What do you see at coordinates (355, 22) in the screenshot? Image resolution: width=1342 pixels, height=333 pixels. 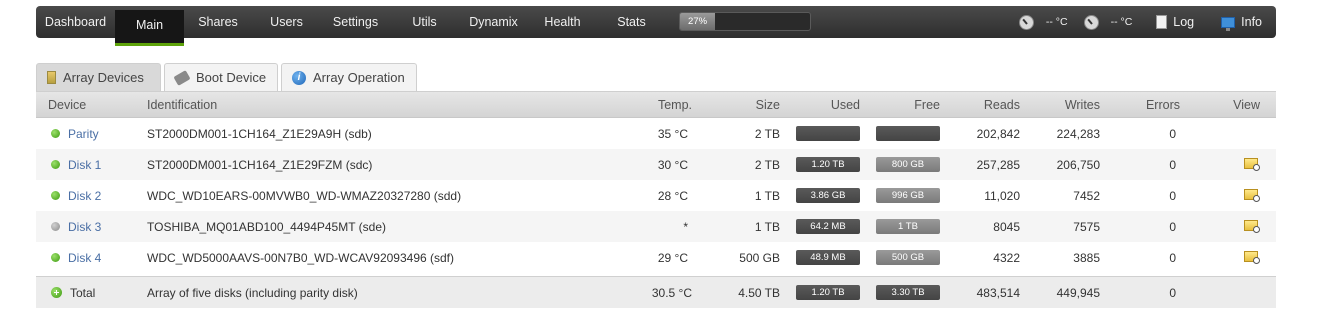 I see `nav-settings: Settings` at bounding box center [355, 22].